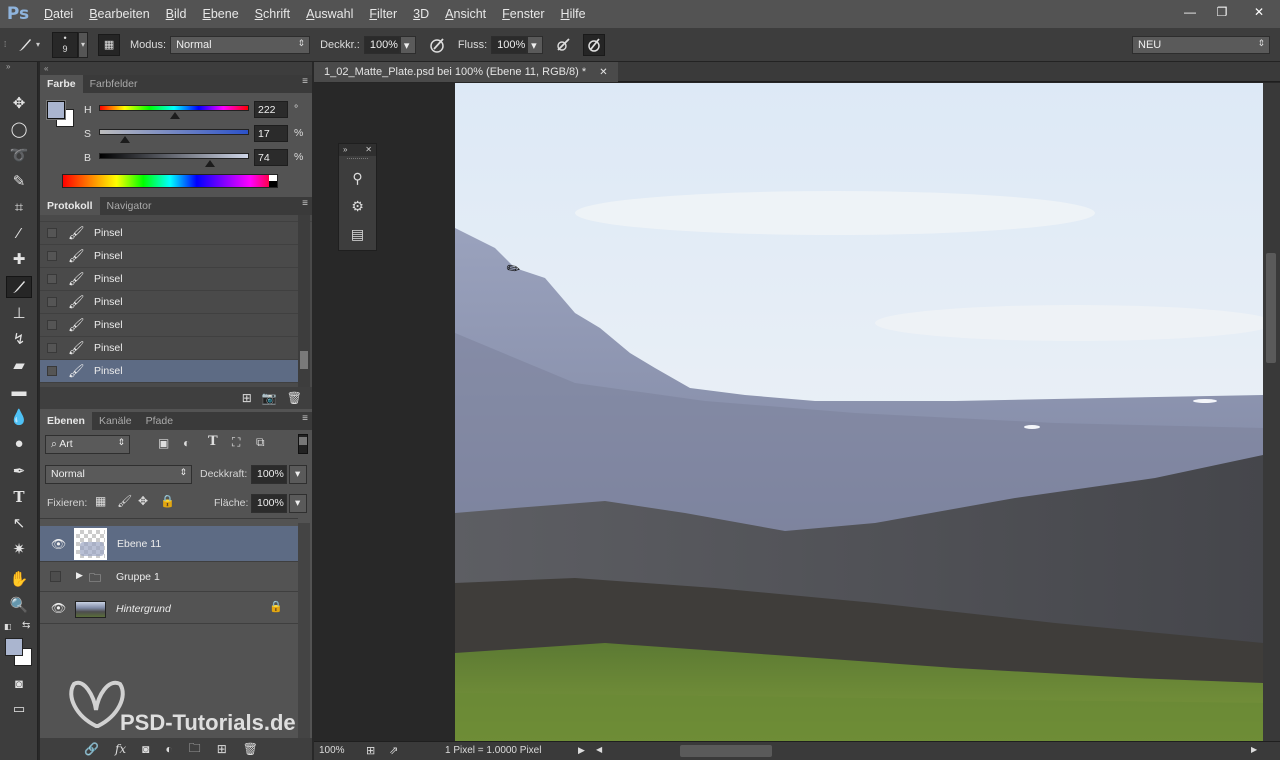  I want to click on close-panel-icon: ✕, so click(368, 150).